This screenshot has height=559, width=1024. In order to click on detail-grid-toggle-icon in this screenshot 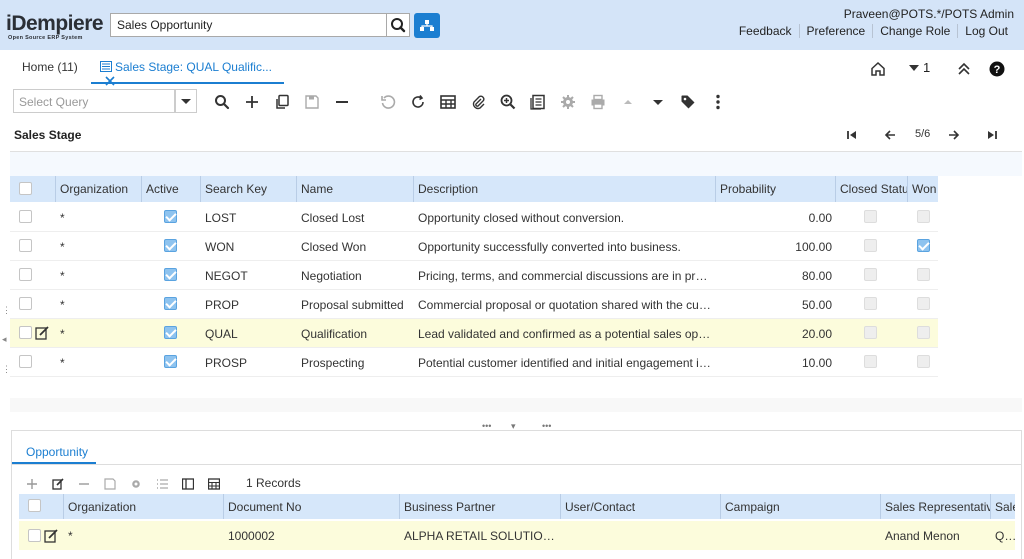, I will do `click(214, 484)`.